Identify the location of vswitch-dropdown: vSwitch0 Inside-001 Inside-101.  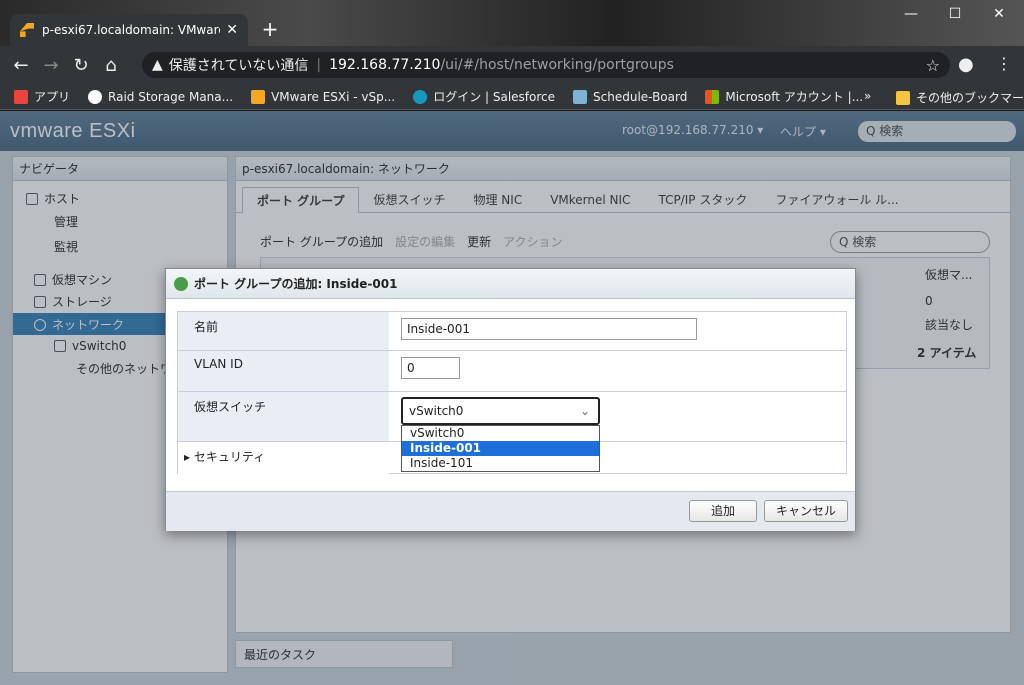
(500, 448).